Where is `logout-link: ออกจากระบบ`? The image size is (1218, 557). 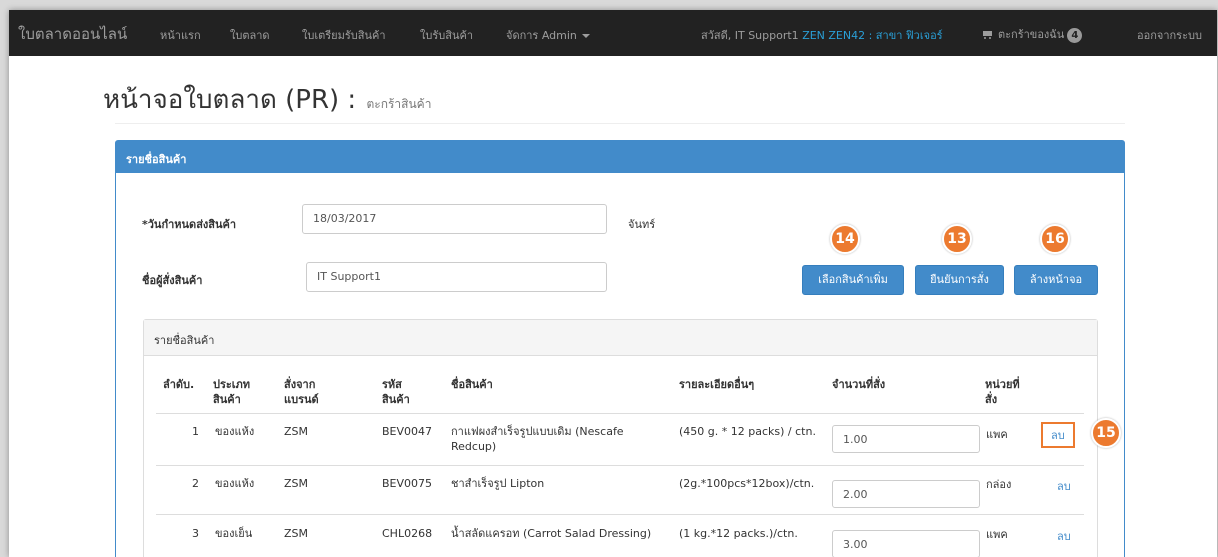 logout-link: ออกจากระบบ is located at coordinates (1169, 35).